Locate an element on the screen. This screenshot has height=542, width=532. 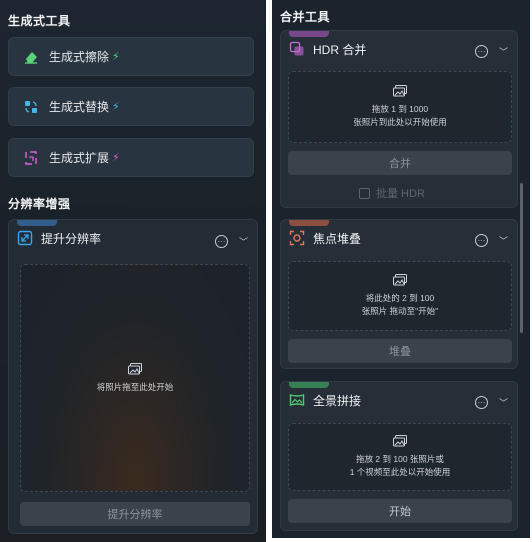
expand-icon is located at coordinates (31, 157).